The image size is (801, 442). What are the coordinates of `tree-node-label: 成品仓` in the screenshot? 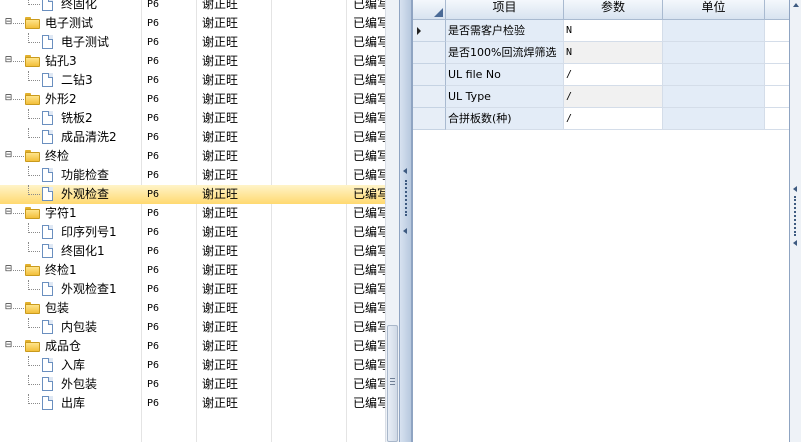 It's located at (63, 346).